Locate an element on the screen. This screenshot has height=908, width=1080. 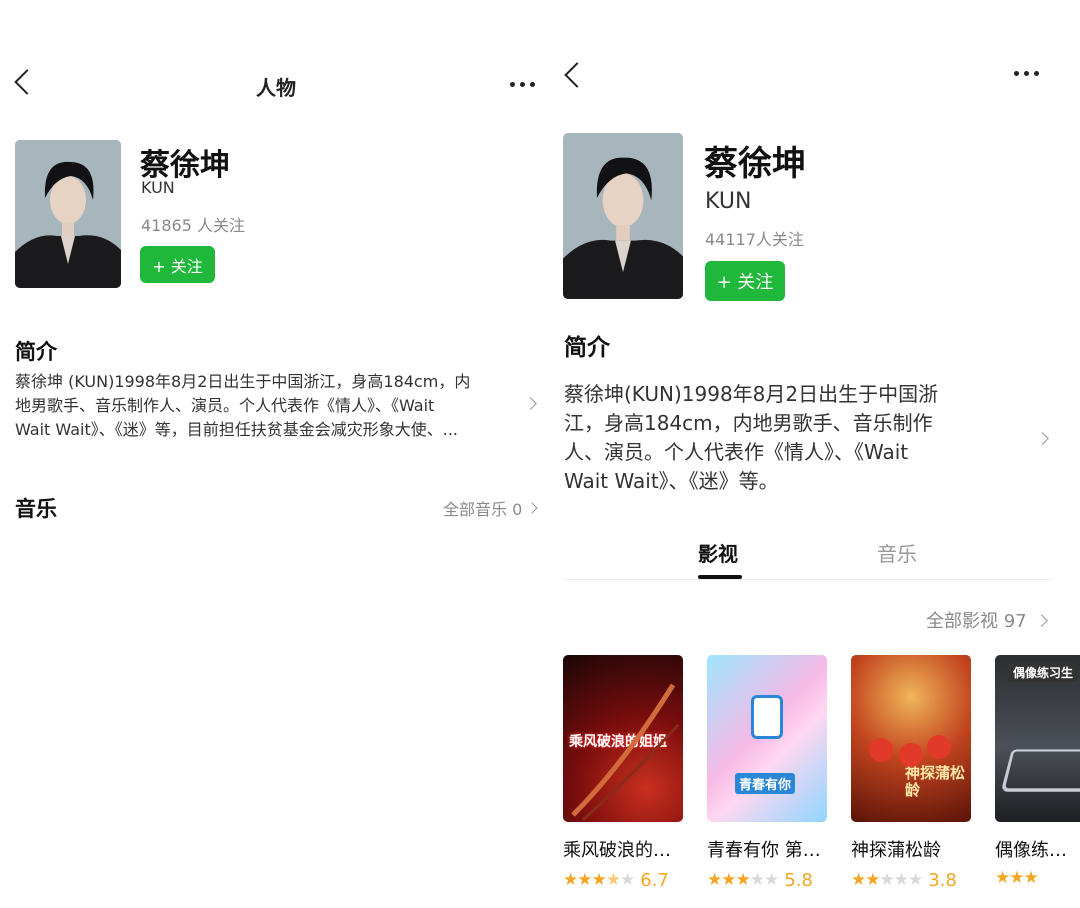
intro-line: 地男歌手、音乐制作人、演员。个人代表作《情人》、《Wait is located at coordinates (225, 405).